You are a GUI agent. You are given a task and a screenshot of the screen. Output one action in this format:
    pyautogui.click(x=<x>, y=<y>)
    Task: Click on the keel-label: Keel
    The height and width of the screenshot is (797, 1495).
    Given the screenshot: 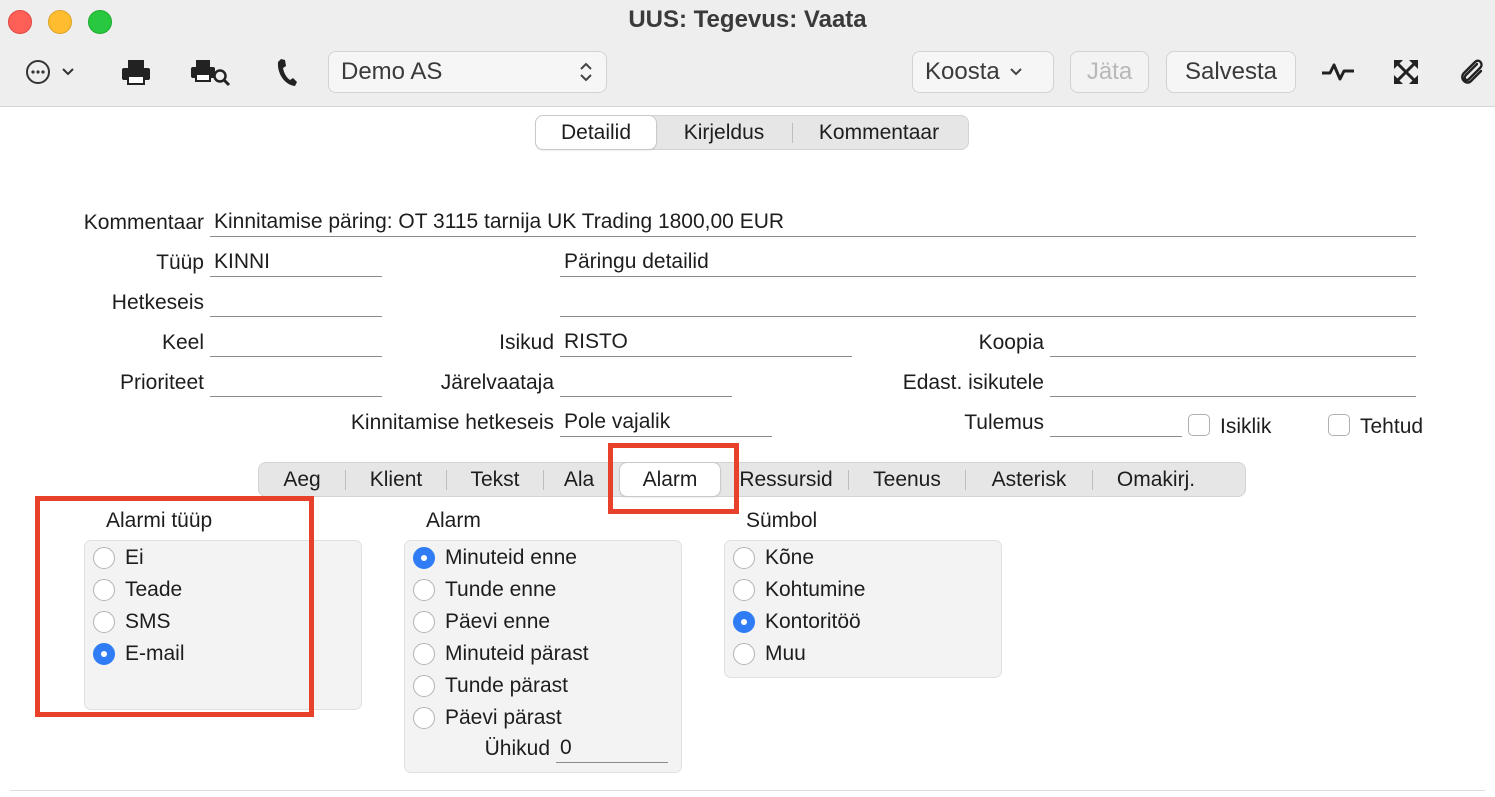 What is the action you would take?
    pyautogui.click(x=182, y=342)
    